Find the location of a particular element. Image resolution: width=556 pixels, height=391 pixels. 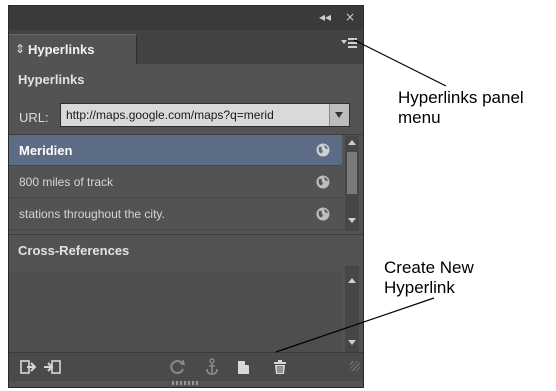

create-callout: Create New Hyperlink is located at coordinates (429, 278).